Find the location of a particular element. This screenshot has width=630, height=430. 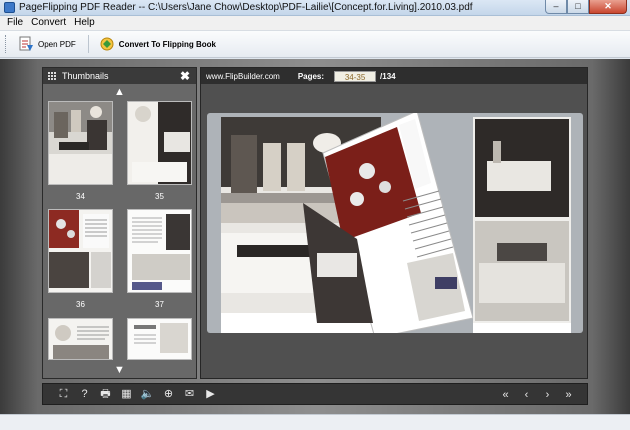

maximize-button: □ is located at coordinates (578, 7).